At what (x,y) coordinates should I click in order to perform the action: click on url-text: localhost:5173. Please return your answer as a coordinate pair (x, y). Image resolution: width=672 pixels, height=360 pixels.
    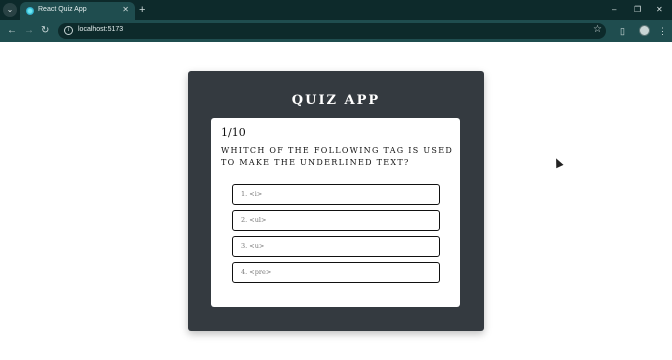
    Looking at the image, I should click on (100, 29).